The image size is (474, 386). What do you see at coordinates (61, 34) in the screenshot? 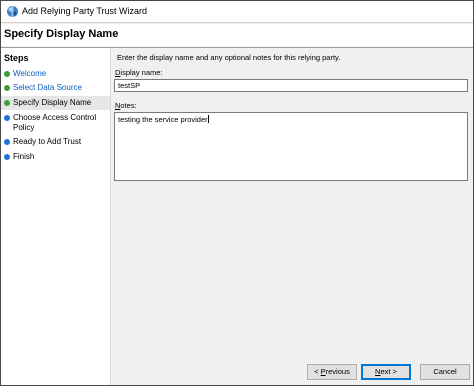
I see `page-title: Specify Display Name` at bounding box center [61, 34].